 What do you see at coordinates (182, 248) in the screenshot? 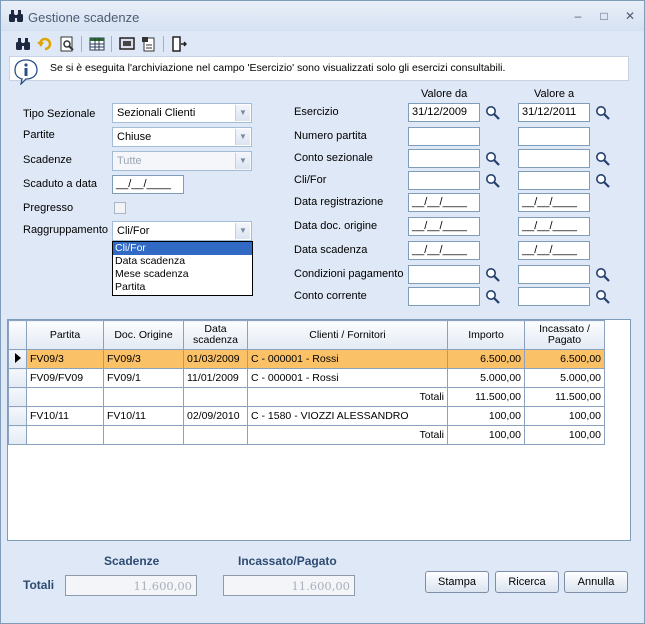
I see `dropdown-option-cli-for: Cli/For` at bounding box center [182, 248].